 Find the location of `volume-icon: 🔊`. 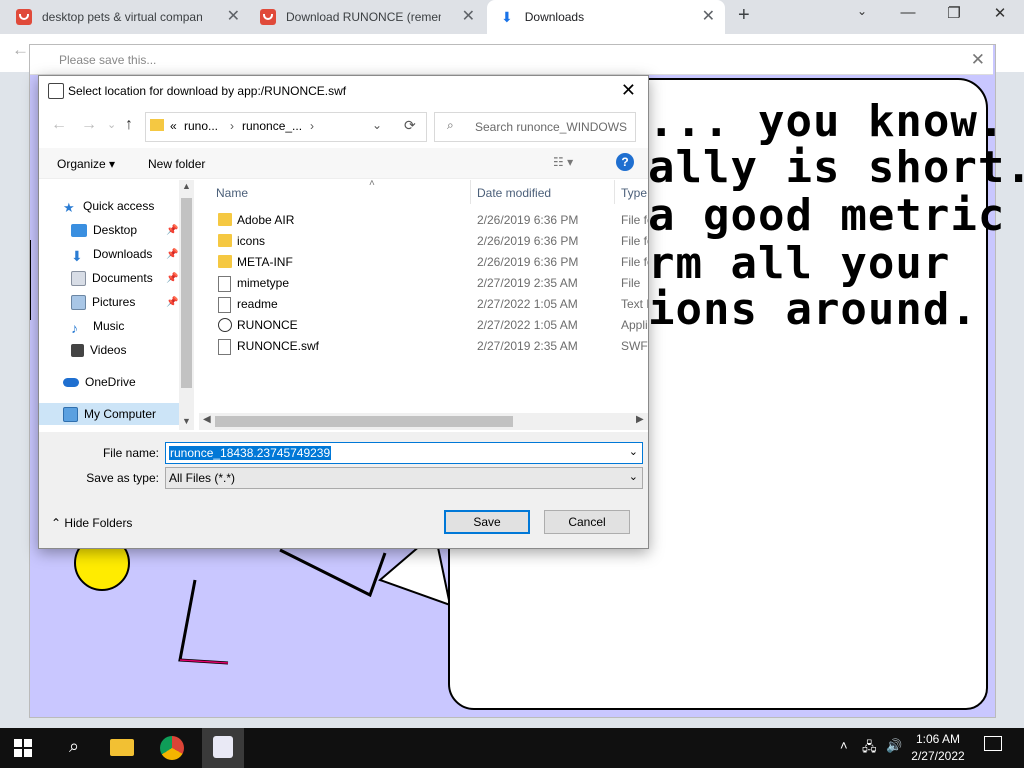

volume-icon: 🔊 is located at coordinates (894, 746).